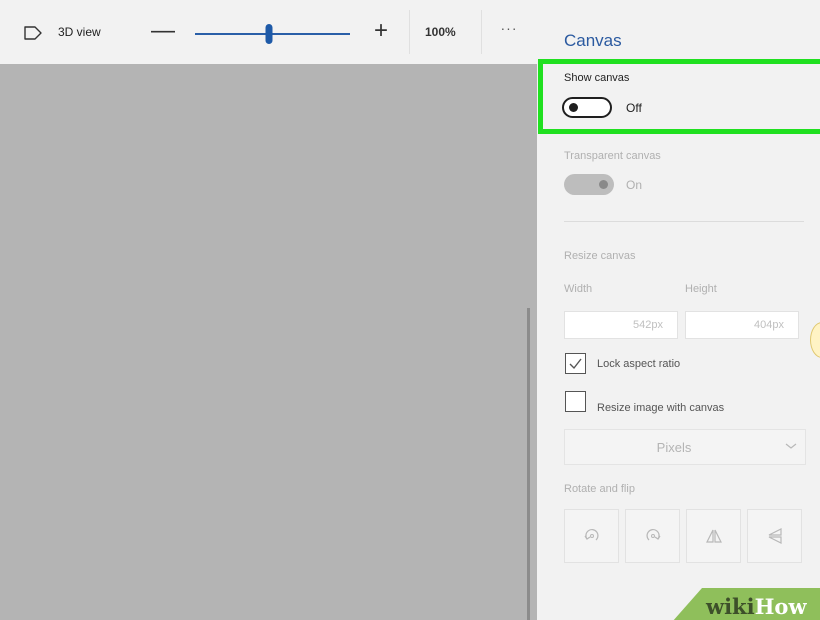 The height and width of the screenshot is (620, 820). I want to click on lock-aspect-checkbox, so click(575, 363).